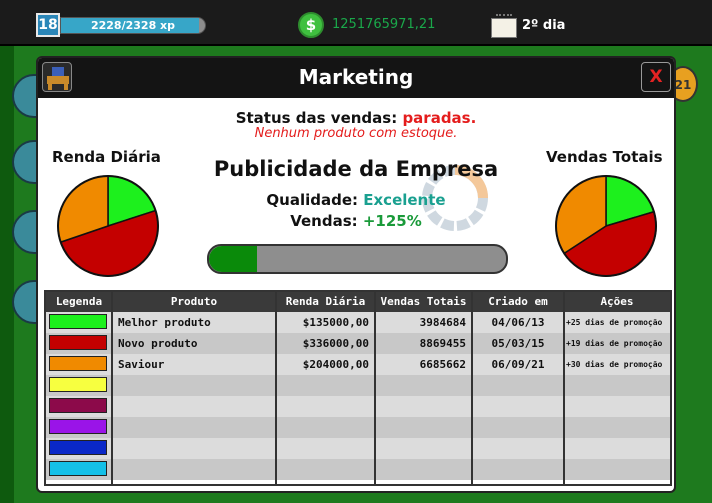 This screenshot has width=712, height=503. What do you see at coordinates (617, 302) in the screenshot?
I see `header-actions: Ações` at bounding box center [617, 302].